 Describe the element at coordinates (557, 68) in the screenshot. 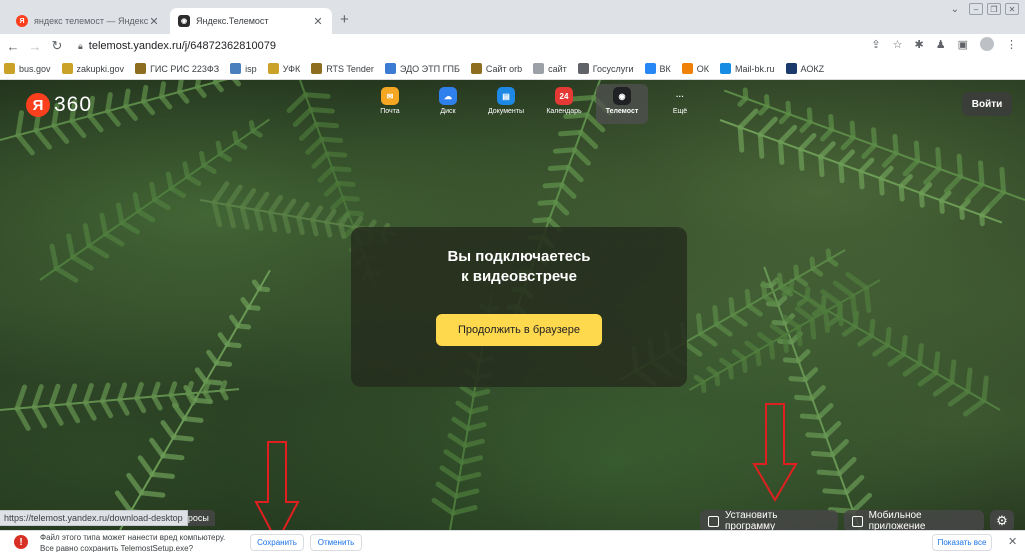

I see `bookmark-label: сайт` at that location.